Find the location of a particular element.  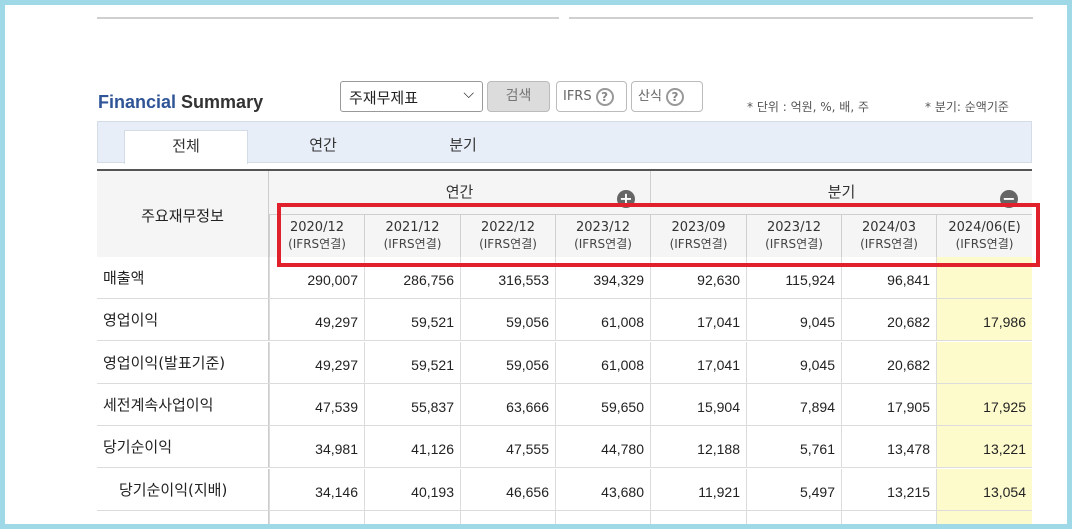

value-cell: 13,054 is located at coordinates (984, 489).